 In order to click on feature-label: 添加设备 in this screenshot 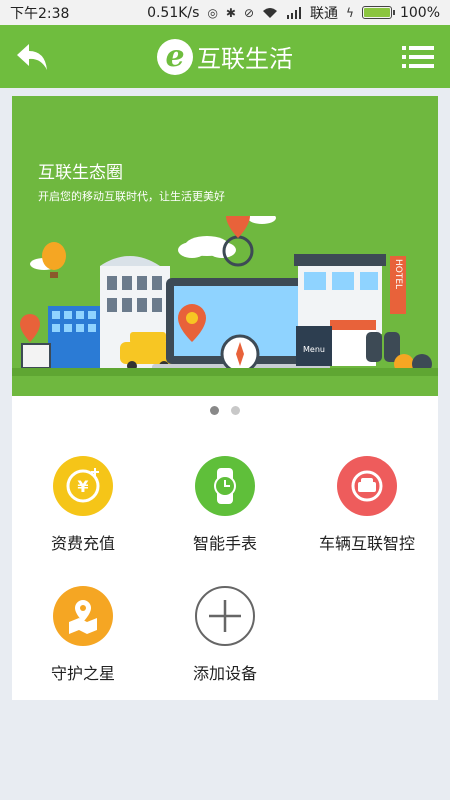, I will do `click(224, 673)`.